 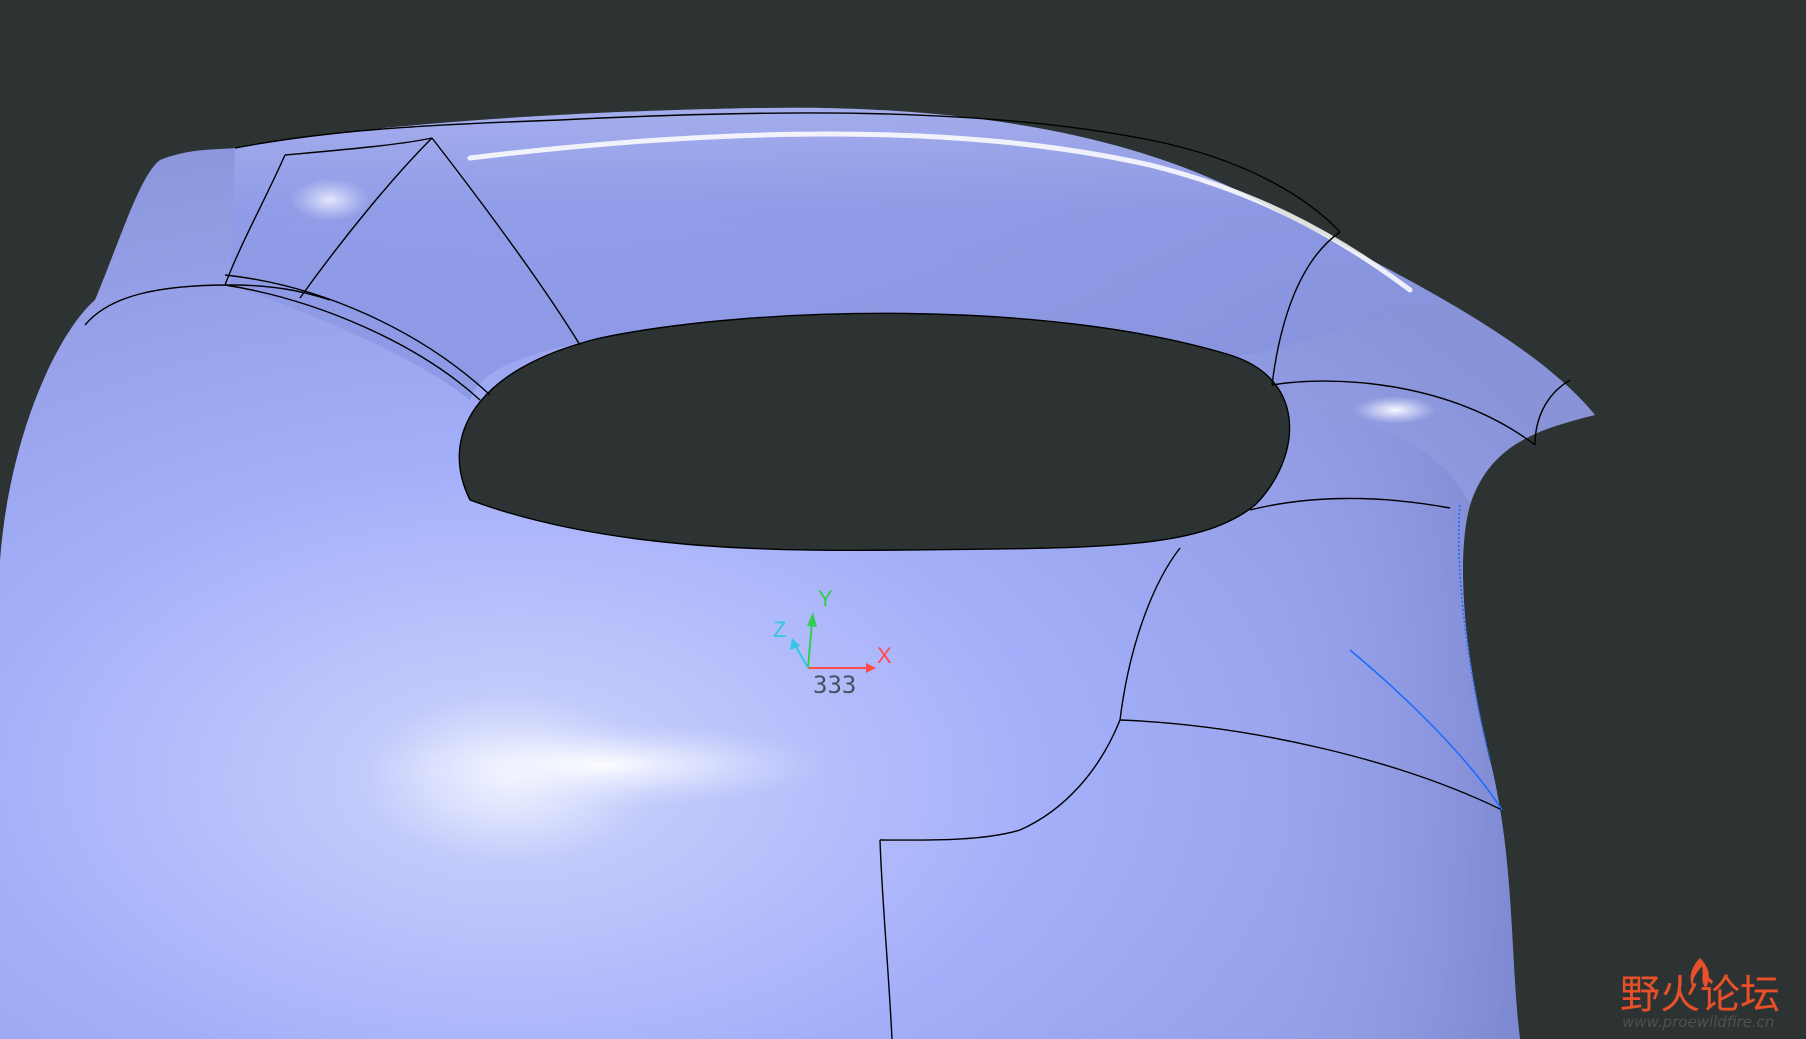 What do you see at coordinates (1698, 1022) in the screenshot?
I see `watermark-url: www.proewildfire.cn` at bounding box center [1698, 1022].